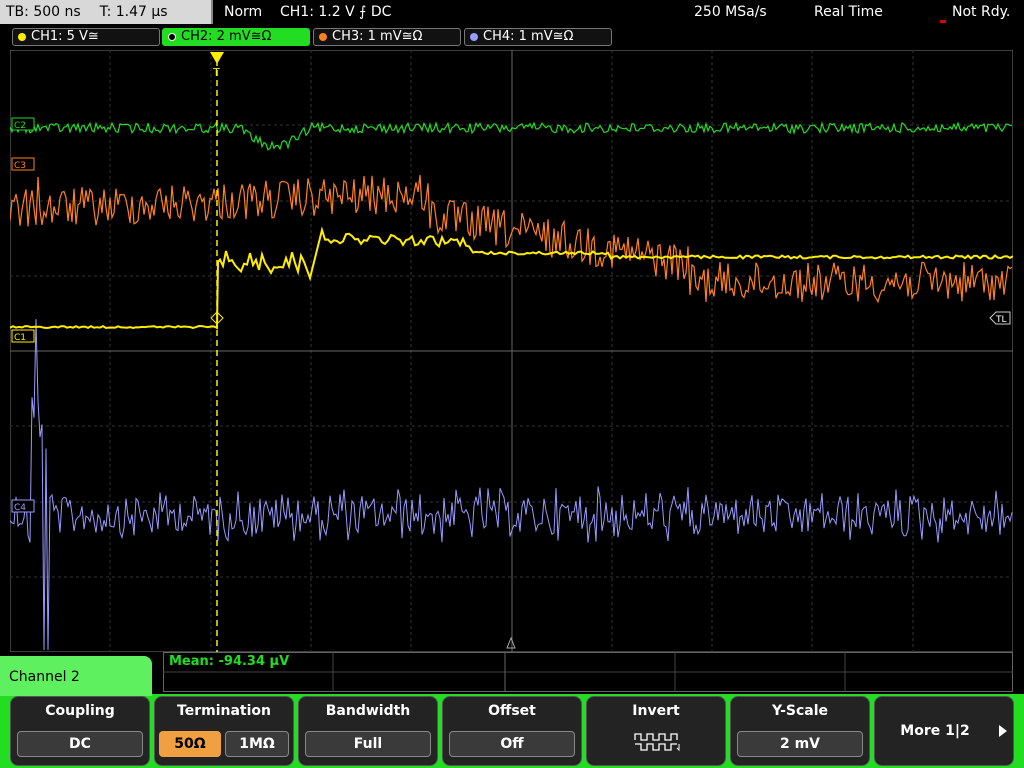 The width and height of the screenshot is (1024, 768). What do you see at coordinates (656, 731) in the screenshot?
I see `invert-softkey: Invert` at bounding box center [656, 731].